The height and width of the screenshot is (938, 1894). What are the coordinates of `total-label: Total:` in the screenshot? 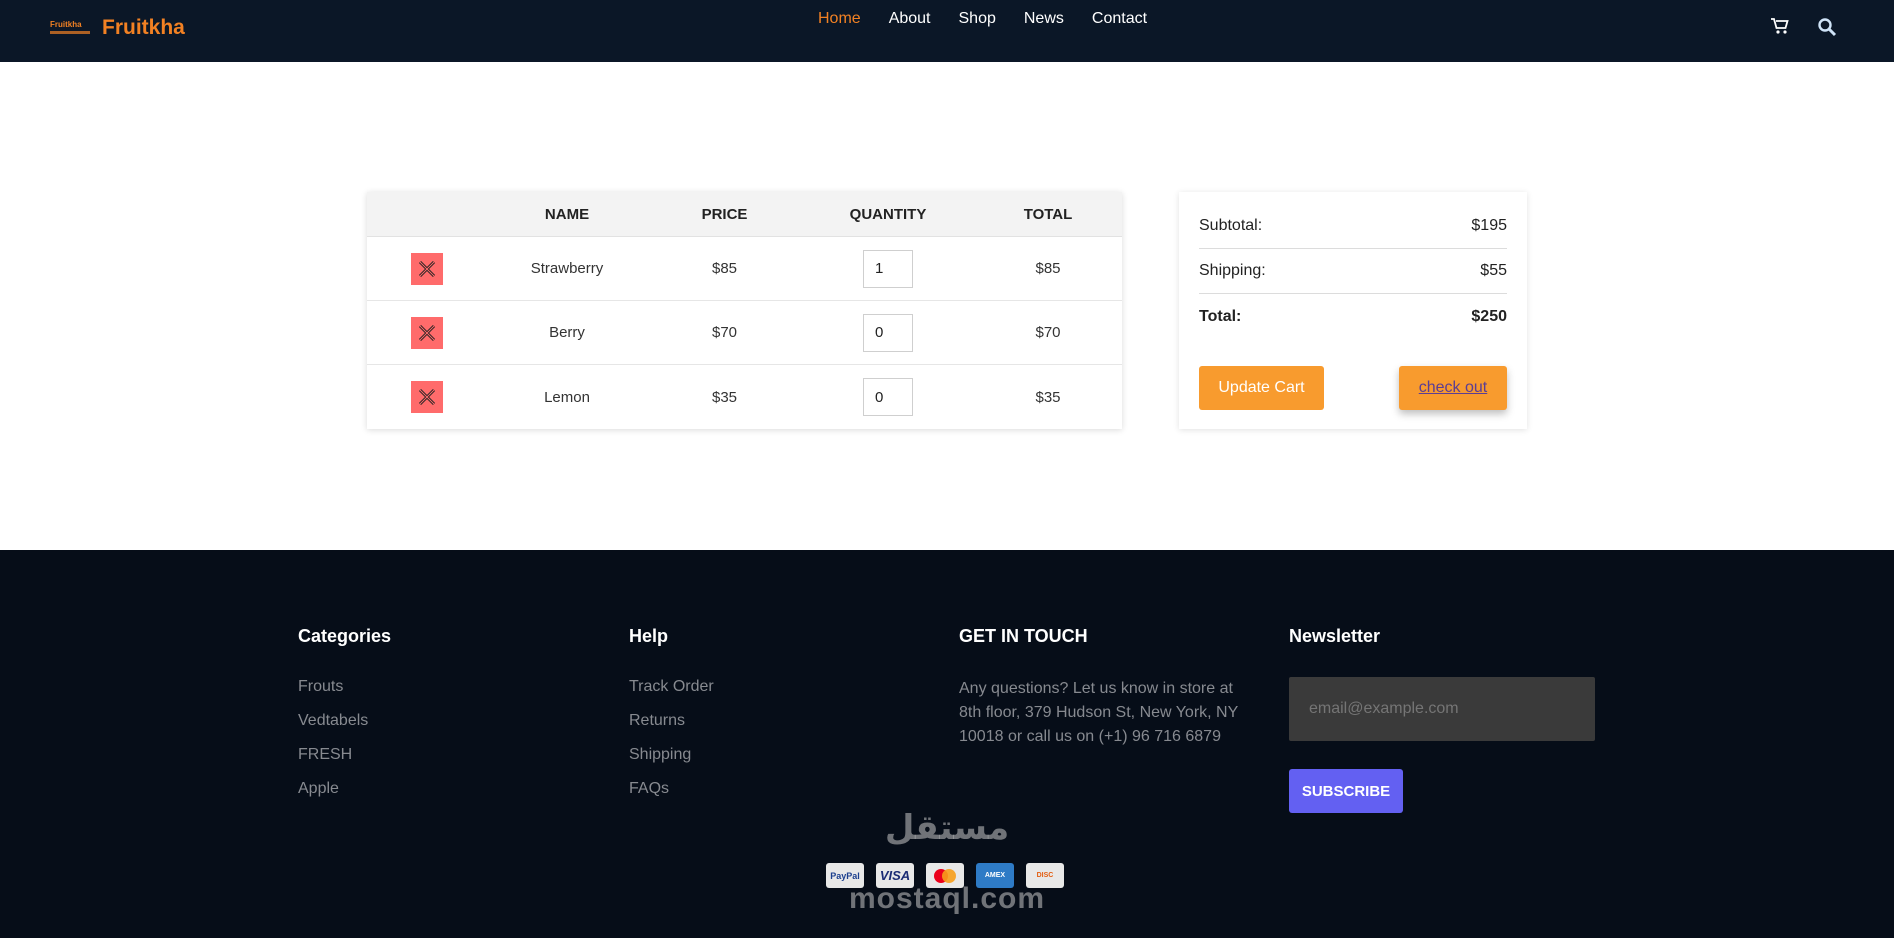 It's located at (1220, 316).